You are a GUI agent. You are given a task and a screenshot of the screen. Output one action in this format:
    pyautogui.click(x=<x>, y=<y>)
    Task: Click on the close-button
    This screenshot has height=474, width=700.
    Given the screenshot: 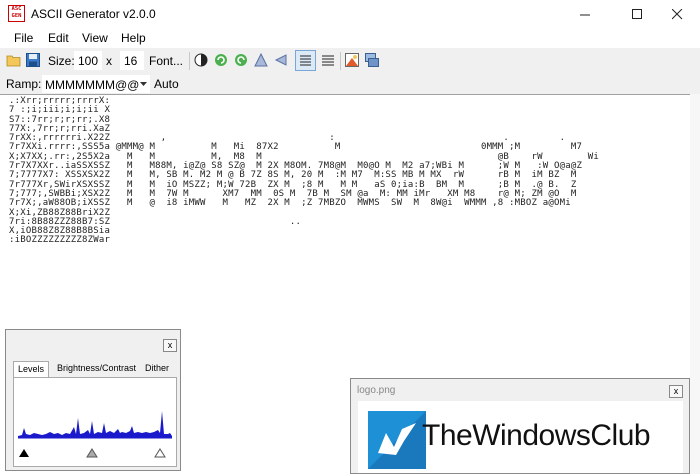 What is the action you would take?
    pyautogui.click(x=677, y=14)
    